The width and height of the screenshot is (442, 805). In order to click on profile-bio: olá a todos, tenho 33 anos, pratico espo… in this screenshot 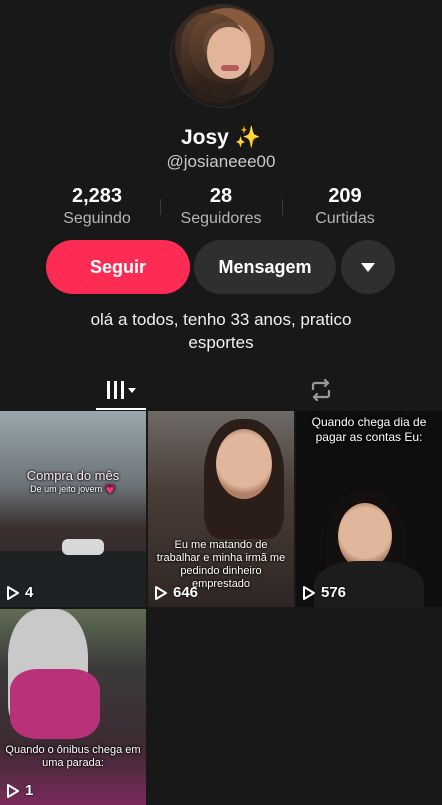, I will do `click(221, 331)`.